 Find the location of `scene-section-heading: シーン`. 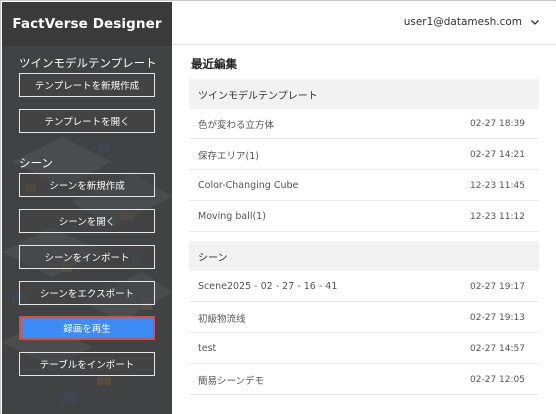

scene-section-heading: シーン is located at coordinates (36, 163).